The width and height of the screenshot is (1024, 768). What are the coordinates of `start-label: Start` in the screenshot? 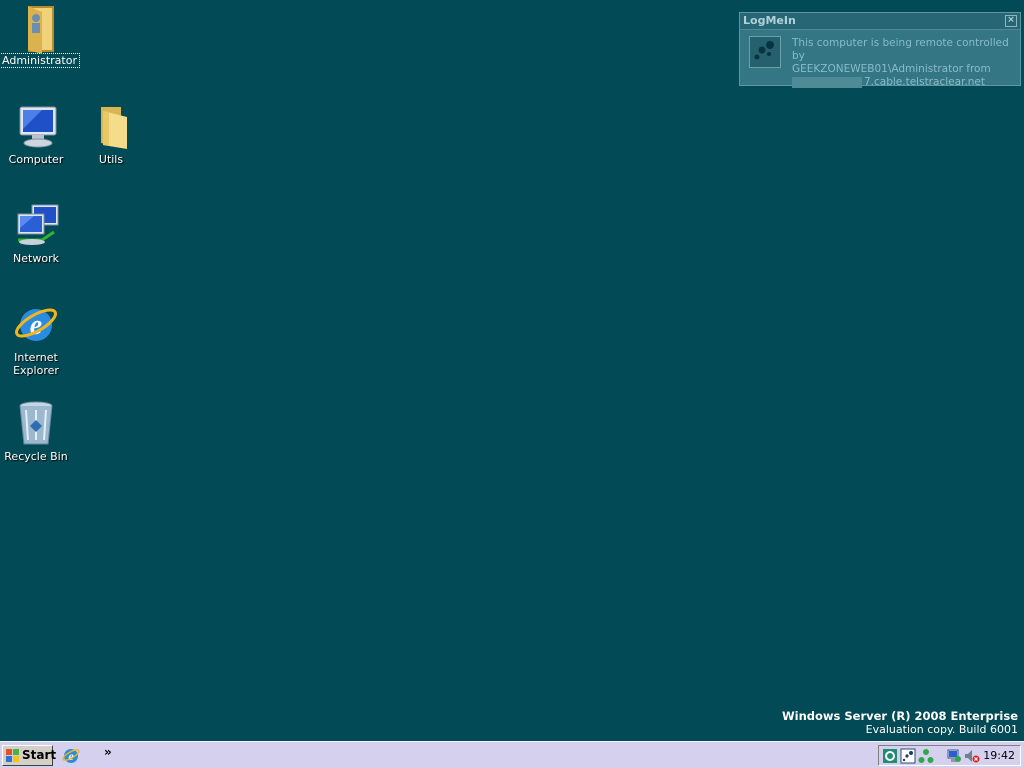 It's located at (39, 755).